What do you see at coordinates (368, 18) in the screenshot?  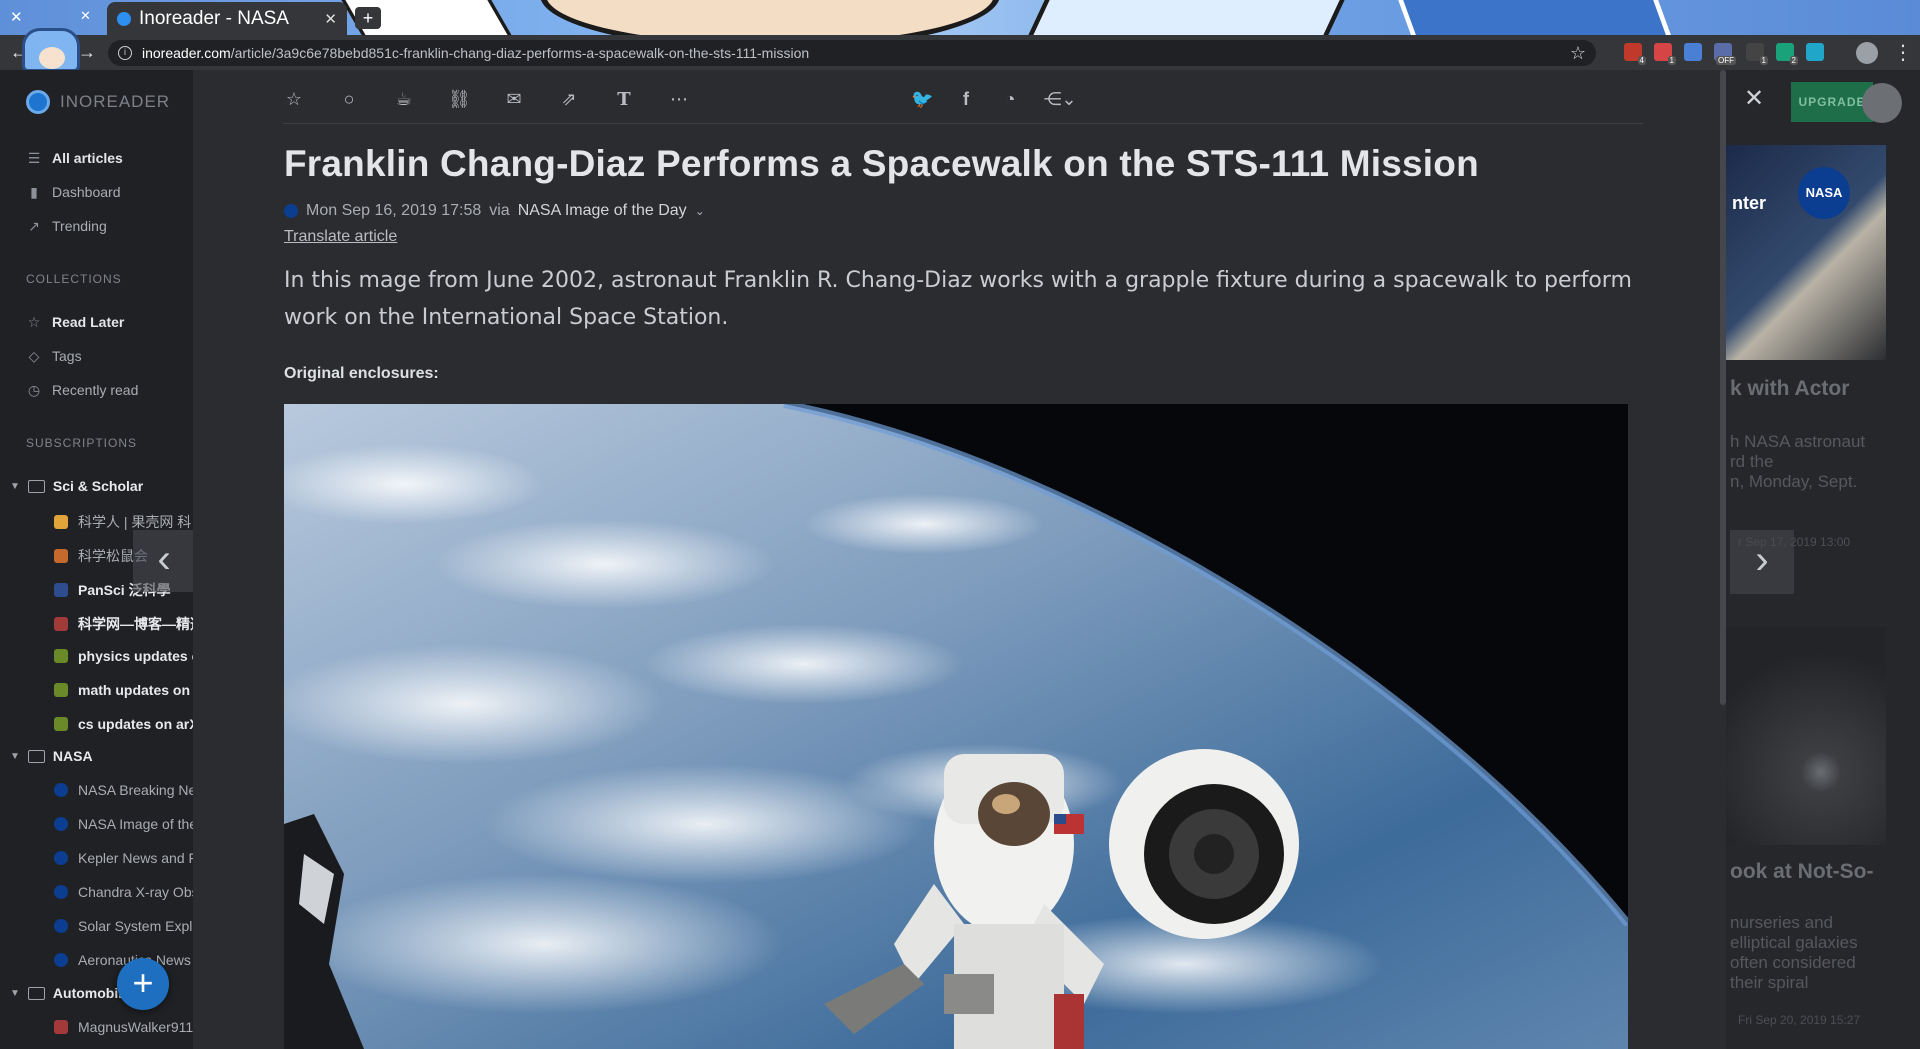 I see `new-tab-button: +` at bounding box center [368, 18].